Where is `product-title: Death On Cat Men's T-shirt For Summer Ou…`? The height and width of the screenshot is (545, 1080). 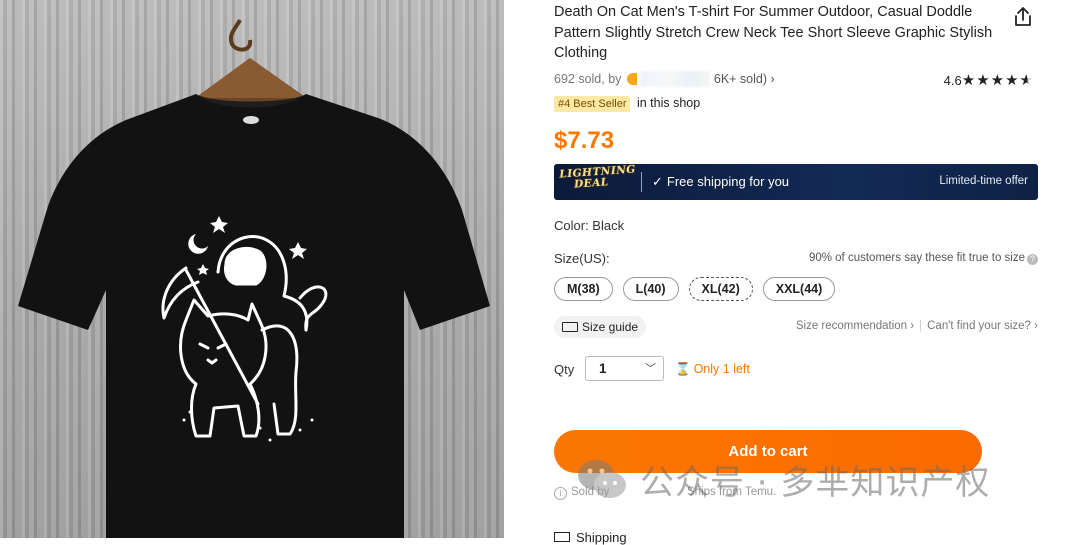 product-title: Death On Cat Men's T-shirt For Summer Ou… is located at coordinates (773, 32).